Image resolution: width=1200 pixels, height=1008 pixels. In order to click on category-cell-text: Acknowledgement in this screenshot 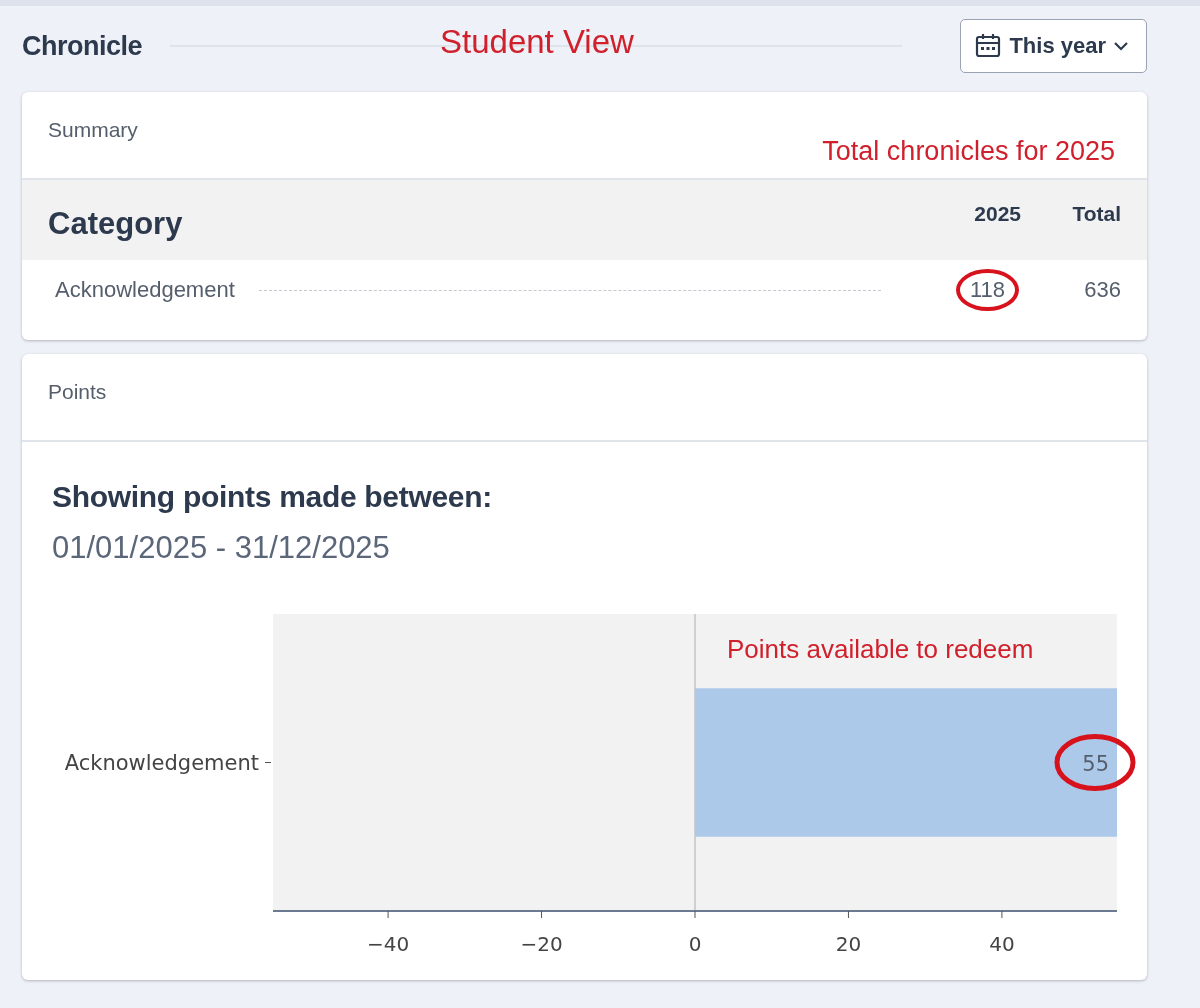, I will do `click(145, 290)`.